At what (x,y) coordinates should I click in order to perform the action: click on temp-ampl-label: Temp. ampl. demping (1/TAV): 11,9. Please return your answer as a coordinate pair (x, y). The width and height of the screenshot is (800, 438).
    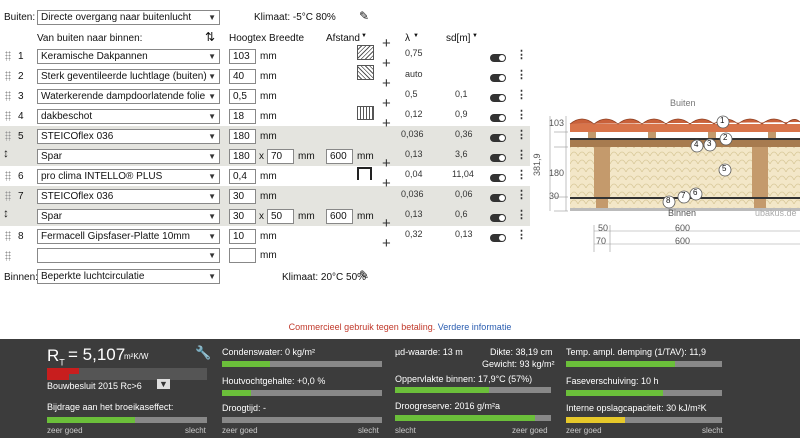
    Looking at the image, I should click on (636, 352).